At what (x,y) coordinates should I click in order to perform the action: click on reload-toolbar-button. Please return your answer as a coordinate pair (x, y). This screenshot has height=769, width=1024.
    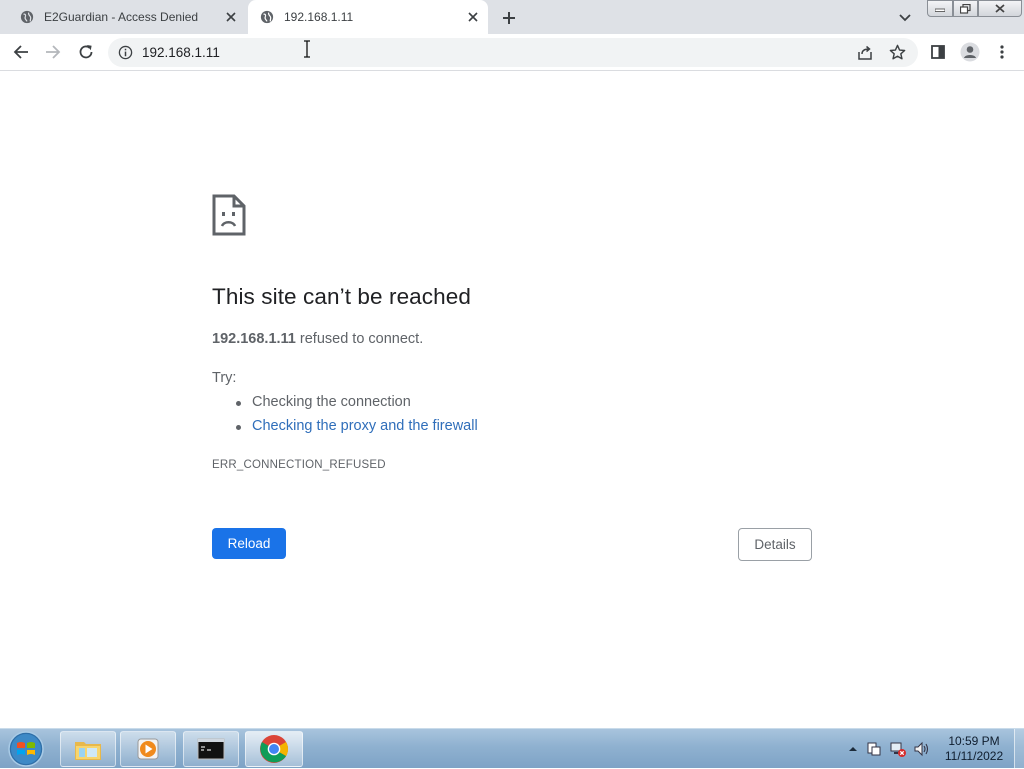
    Looking at the image, I should click on (86, 52).